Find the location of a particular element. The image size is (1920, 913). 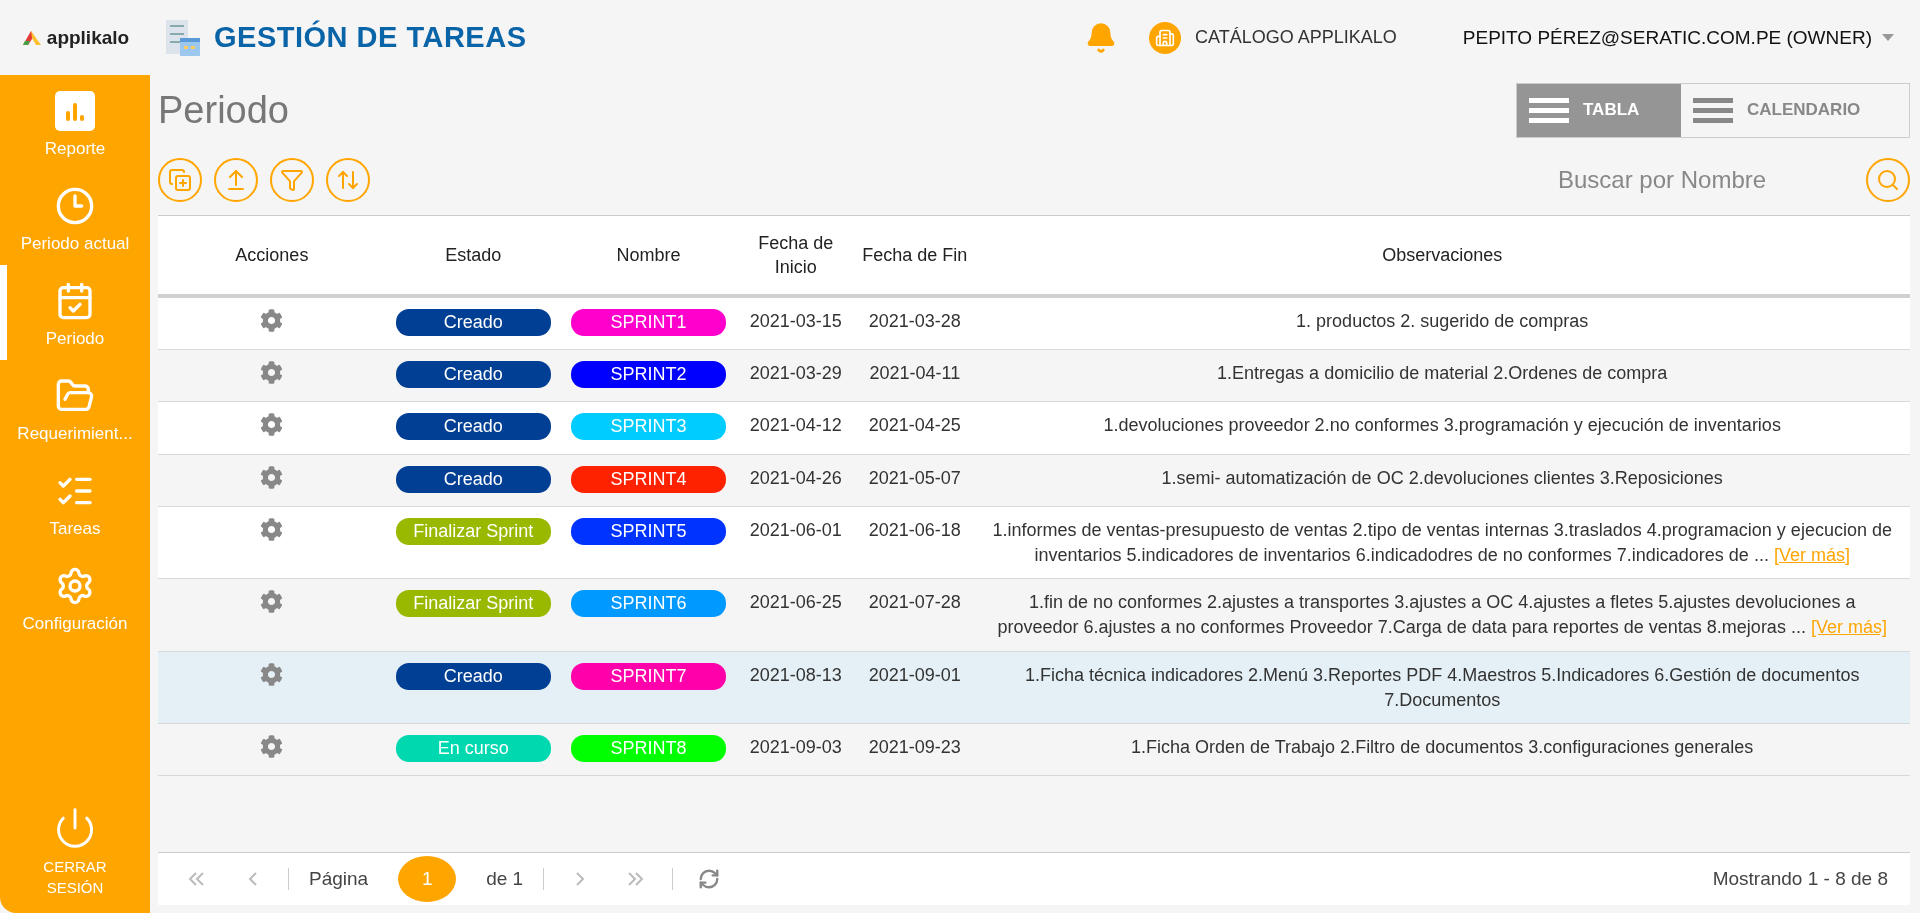

sprint-tag: SPRINT3 is located at coordinates (648, 427).